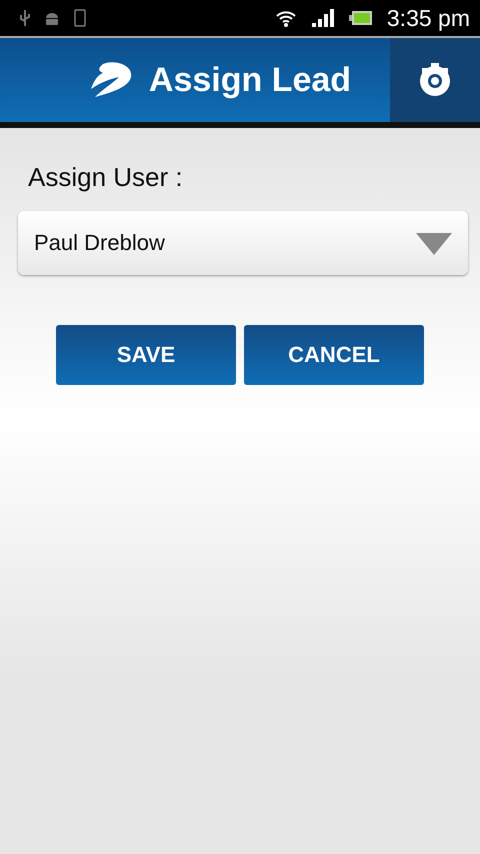  Describe the element at coordinates (106, 177) in the screenshot. I see `field-label: Assign User :` at that location.